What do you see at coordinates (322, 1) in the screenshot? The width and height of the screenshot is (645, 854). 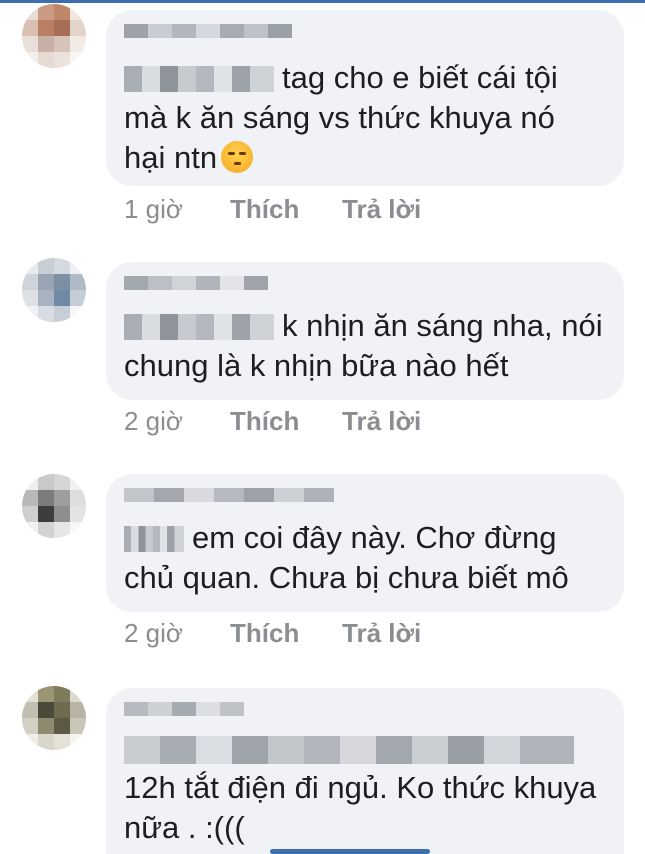 I see `top-border` at bounding box center [322, 1].